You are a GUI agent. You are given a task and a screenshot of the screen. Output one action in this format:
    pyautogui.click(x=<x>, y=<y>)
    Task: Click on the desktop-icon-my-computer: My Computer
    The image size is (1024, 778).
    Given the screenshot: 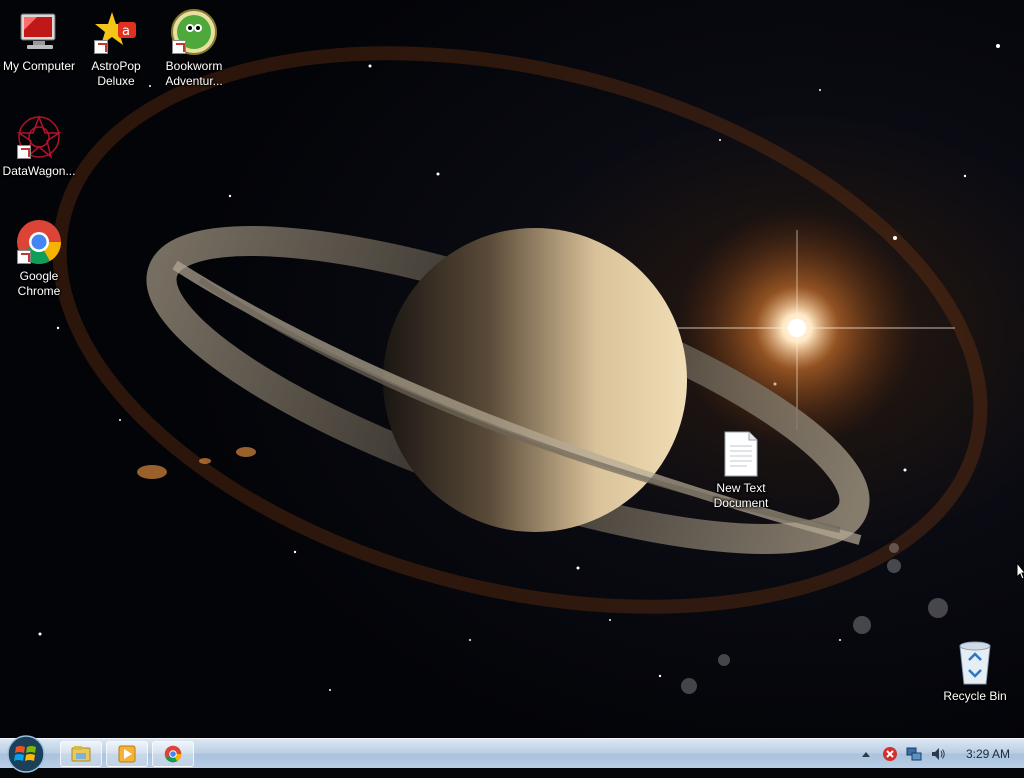 What is the action you would take?
    pyautogui.click(x=39, y=41)
    